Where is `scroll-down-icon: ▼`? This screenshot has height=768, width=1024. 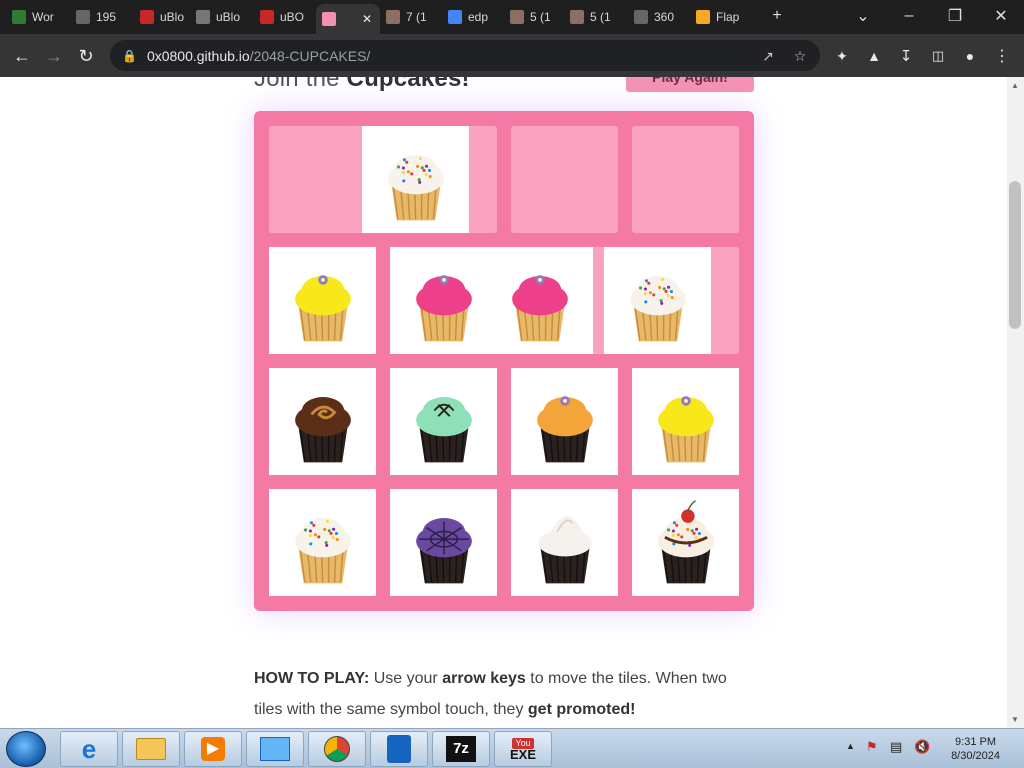 scroll-down-icon: ▼ is located at coordinates (1015, 719).